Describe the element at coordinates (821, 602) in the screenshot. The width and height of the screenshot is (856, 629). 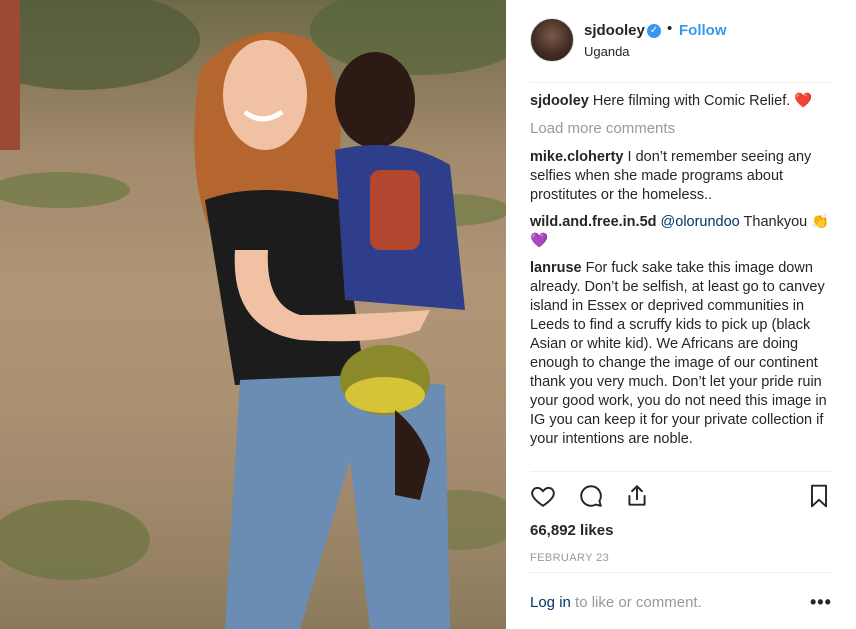
I see `more-options-icon: •••` at that location.